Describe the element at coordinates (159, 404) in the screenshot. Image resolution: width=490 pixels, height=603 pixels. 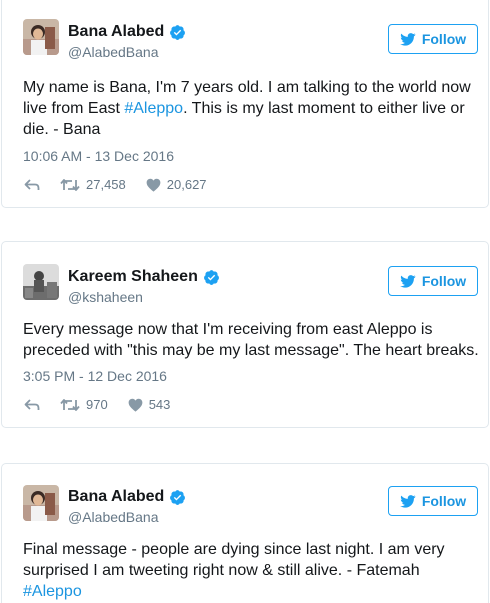
I see `like-count: 543` at that location.